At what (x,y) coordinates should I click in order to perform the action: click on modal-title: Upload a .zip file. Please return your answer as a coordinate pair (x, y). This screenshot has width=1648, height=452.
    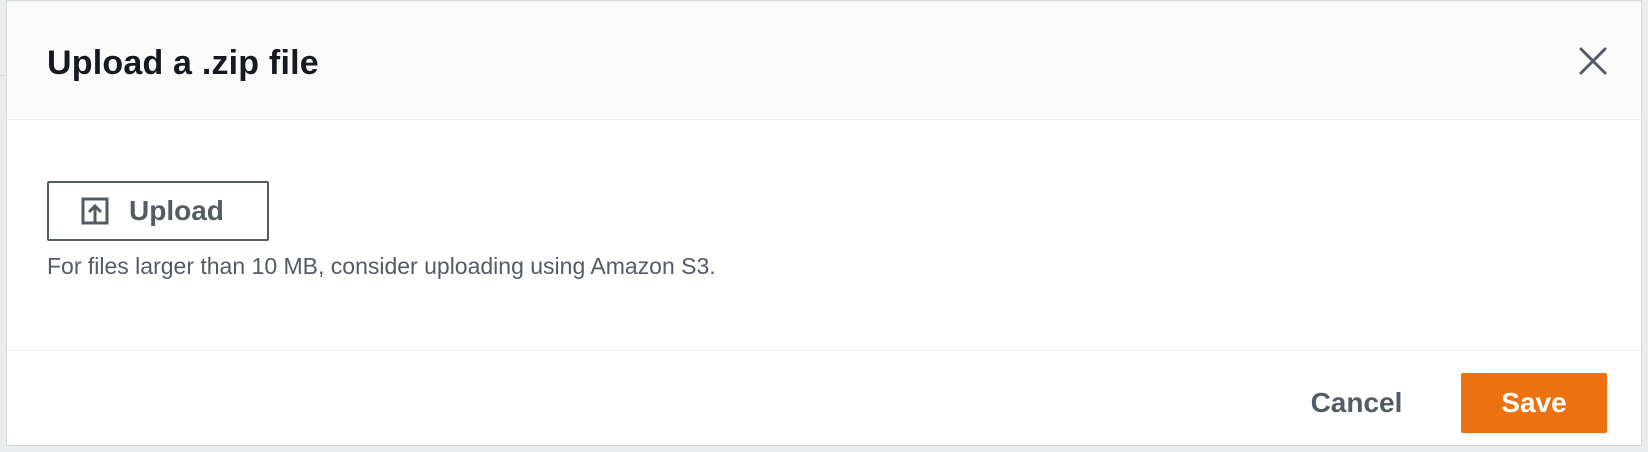
    Looking at the image, I should click on (183, 63).